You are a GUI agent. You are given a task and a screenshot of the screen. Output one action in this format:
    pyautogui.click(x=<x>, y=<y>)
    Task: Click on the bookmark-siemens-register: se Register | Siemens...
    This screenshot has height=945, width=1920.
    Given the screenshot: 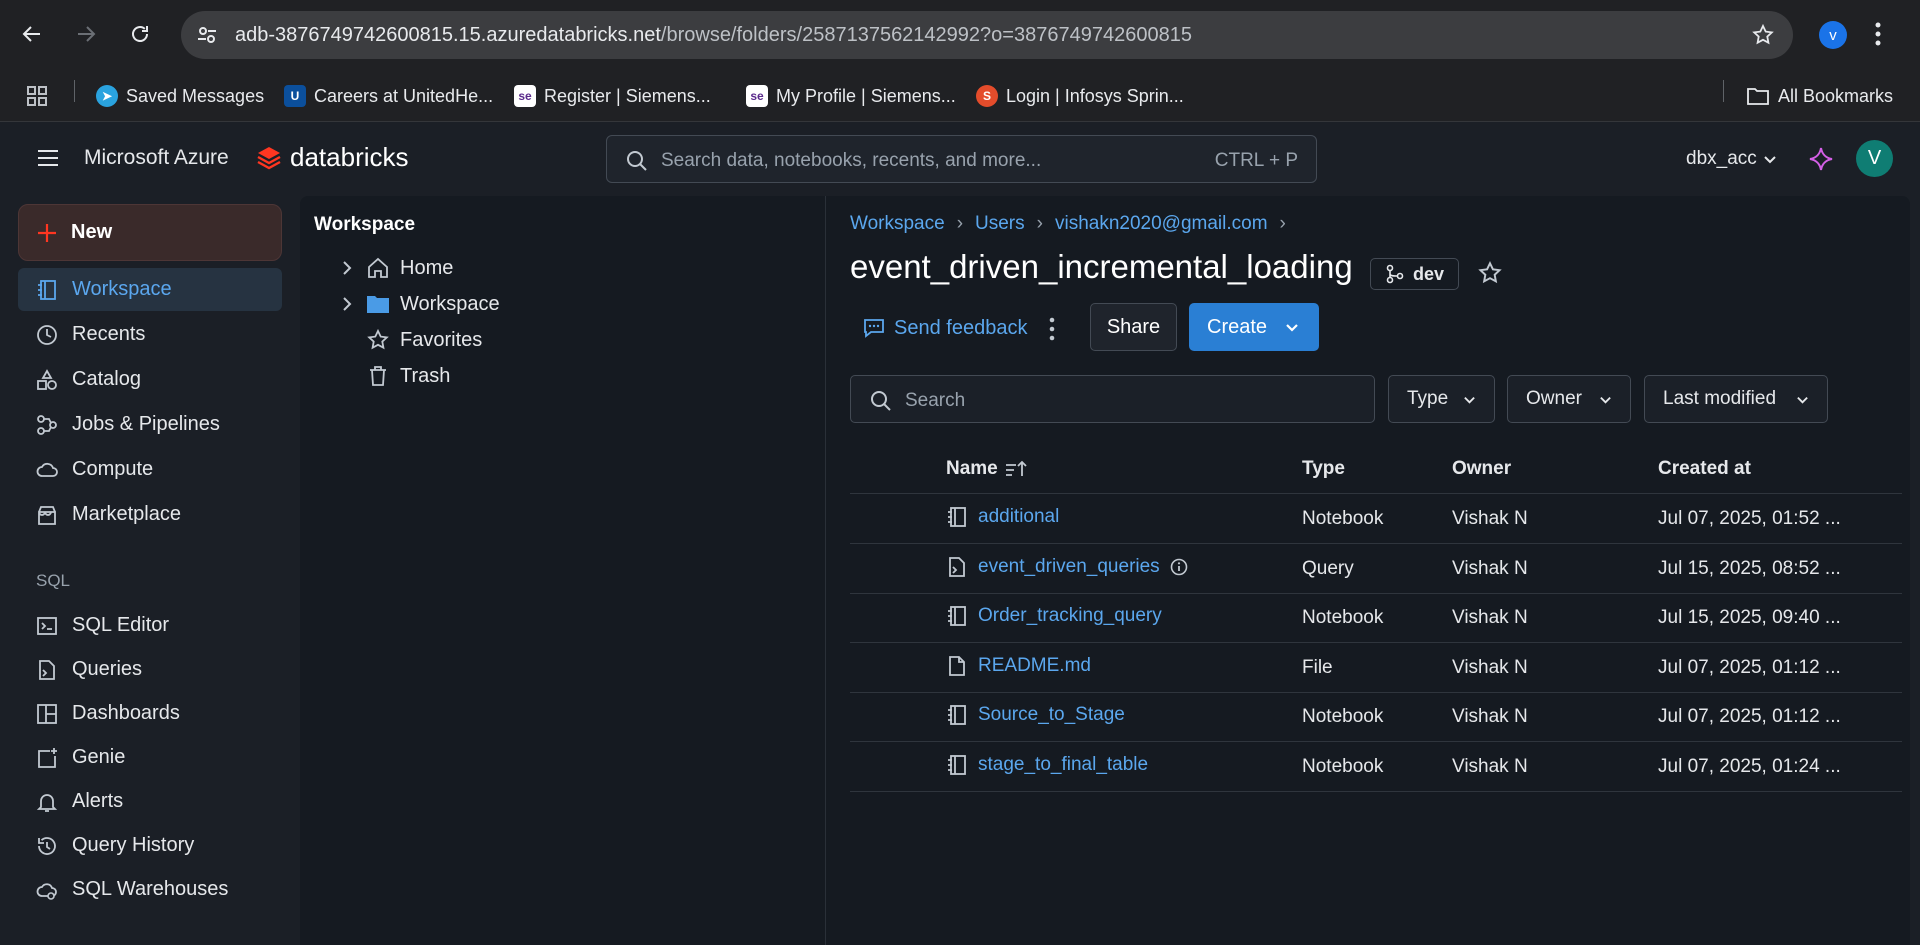 What is the action you would take?
    pyautogui.click(x=612, y=96)
    